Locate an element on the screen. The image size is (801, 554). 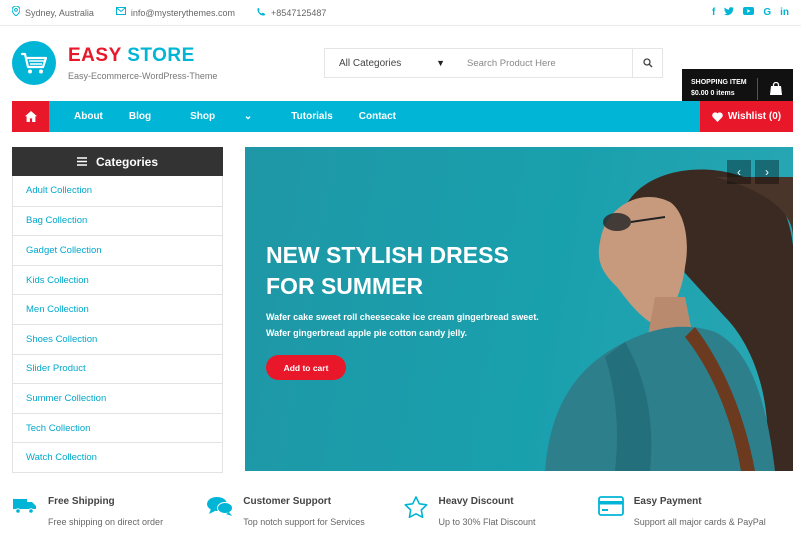
product-search: All Categories ▼ Search Product Here is located at coordinates (493, 63).